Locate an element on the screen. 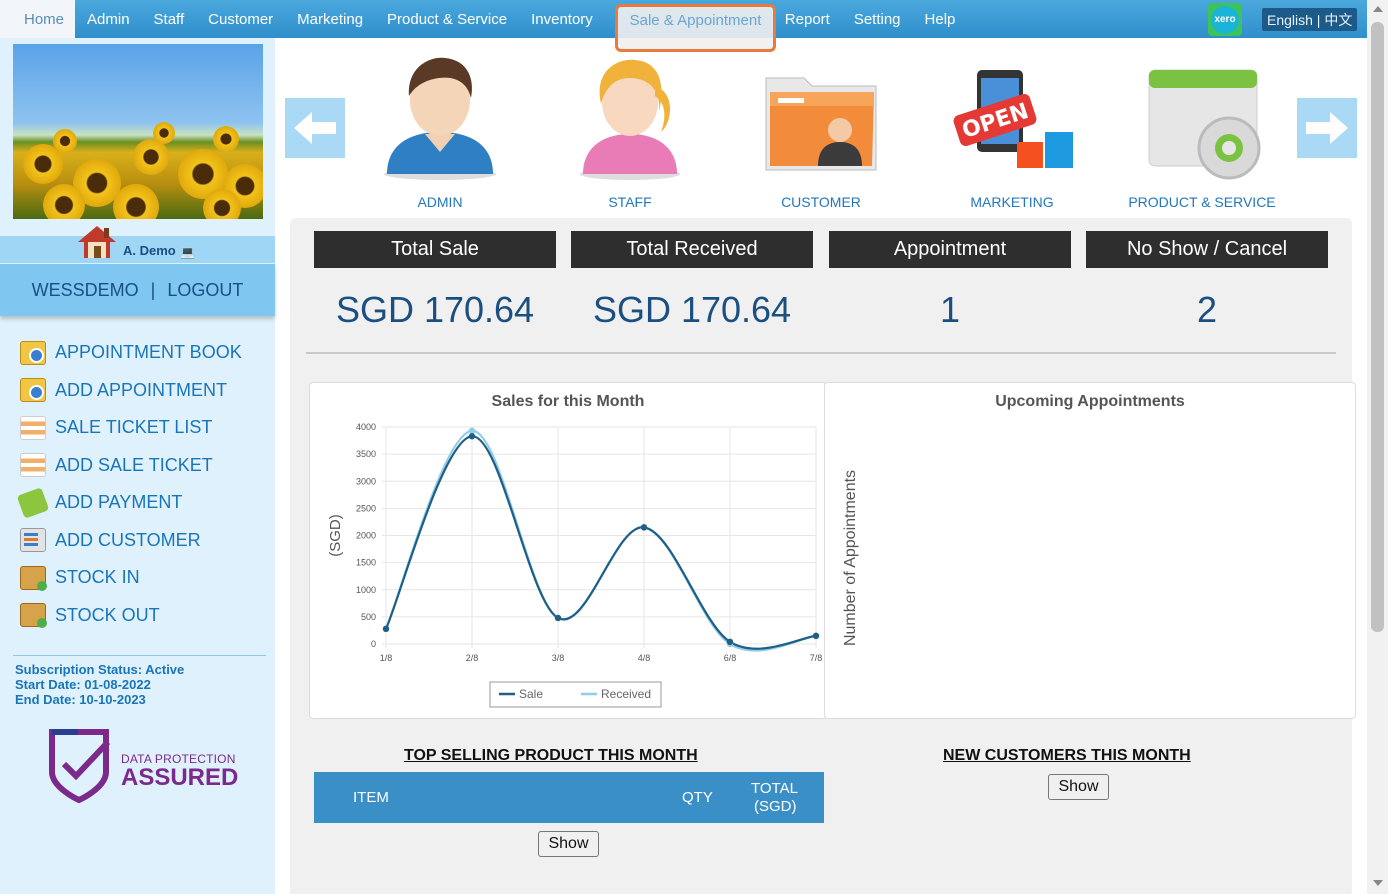 Image resolution: width=1388 pixels, height=894 pixels. y-tick-label: 3000 is located at coordinates (366, 481).